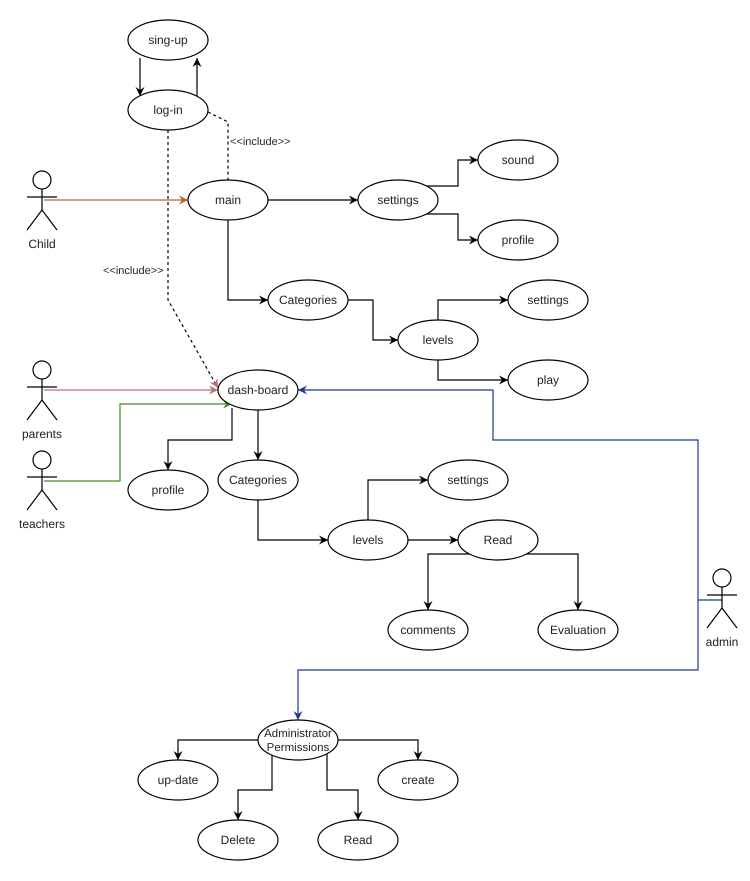 Image resolution: width=750 pixels, height=881 pixels. What do you see at coordinates (168, 110) in the screenshot?
I see `use-case: log-in` at bounding box center [168, 110].